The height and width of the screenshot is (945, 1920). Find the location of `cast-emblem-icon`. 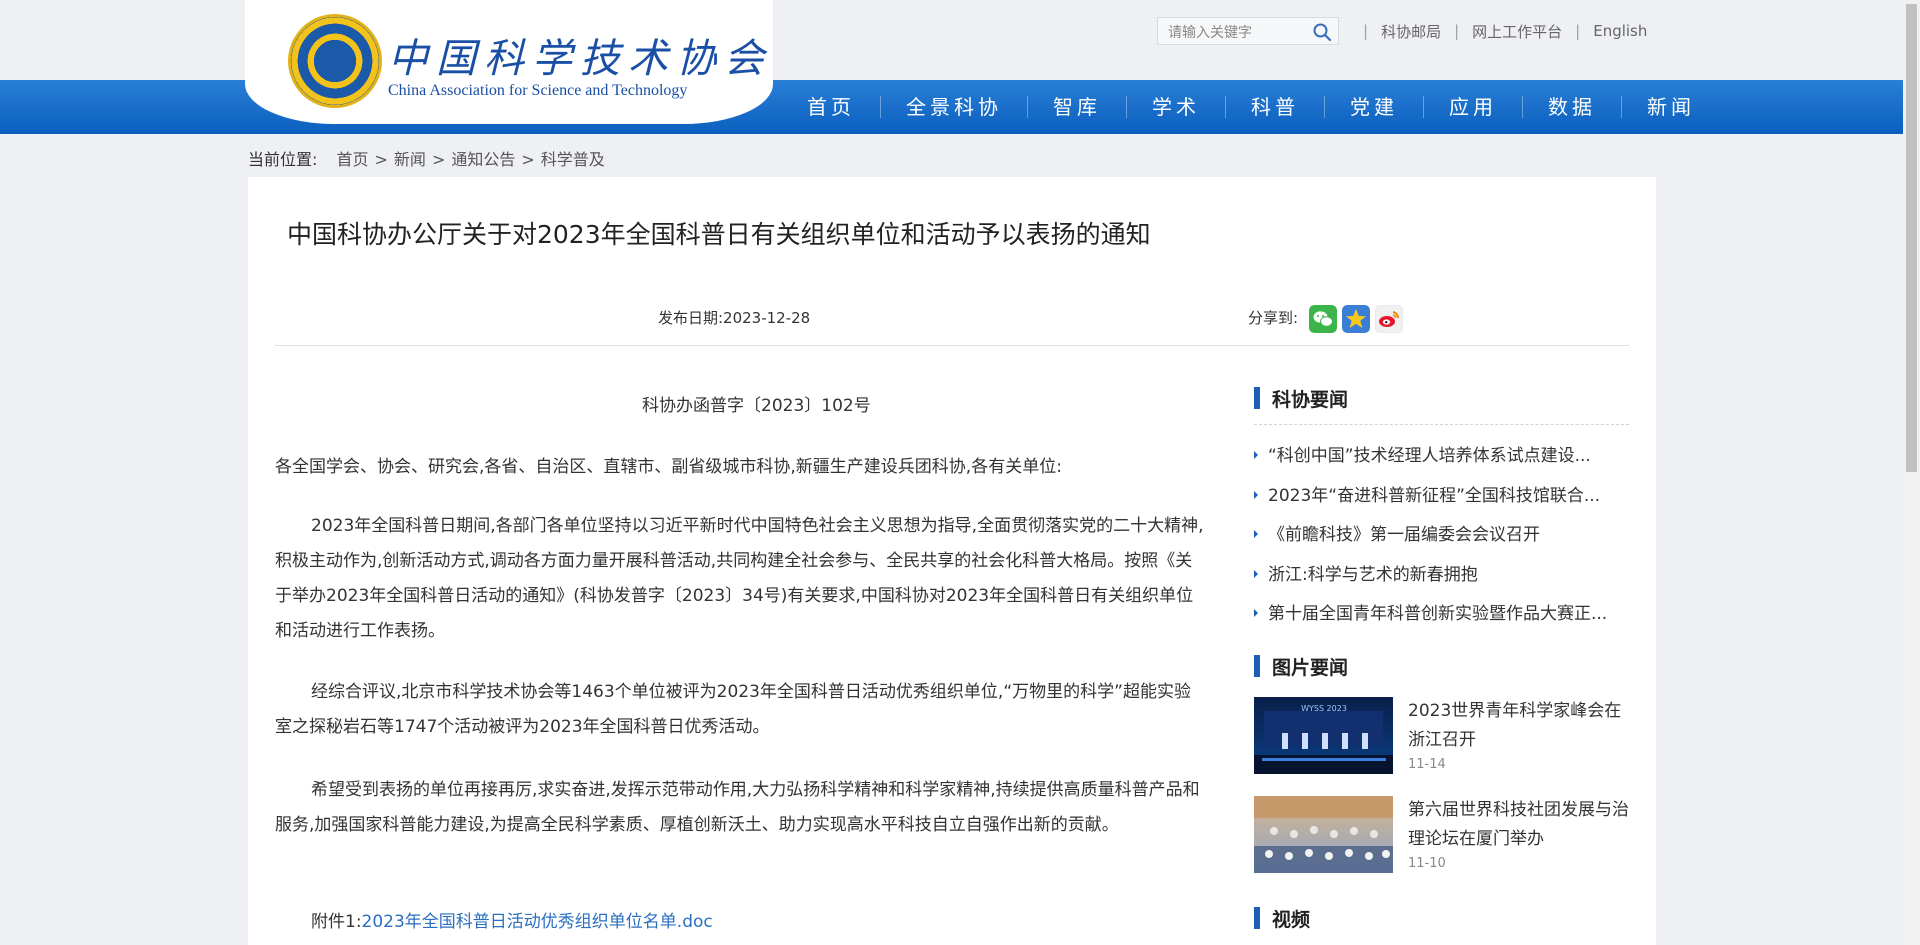

cast-emblem-icon is located at coordinates (335, 61).